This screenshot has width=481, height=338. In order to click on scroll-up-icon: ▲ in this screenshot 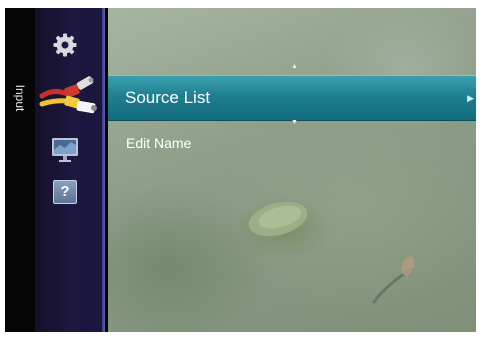, I will do `click(294, 66)`.